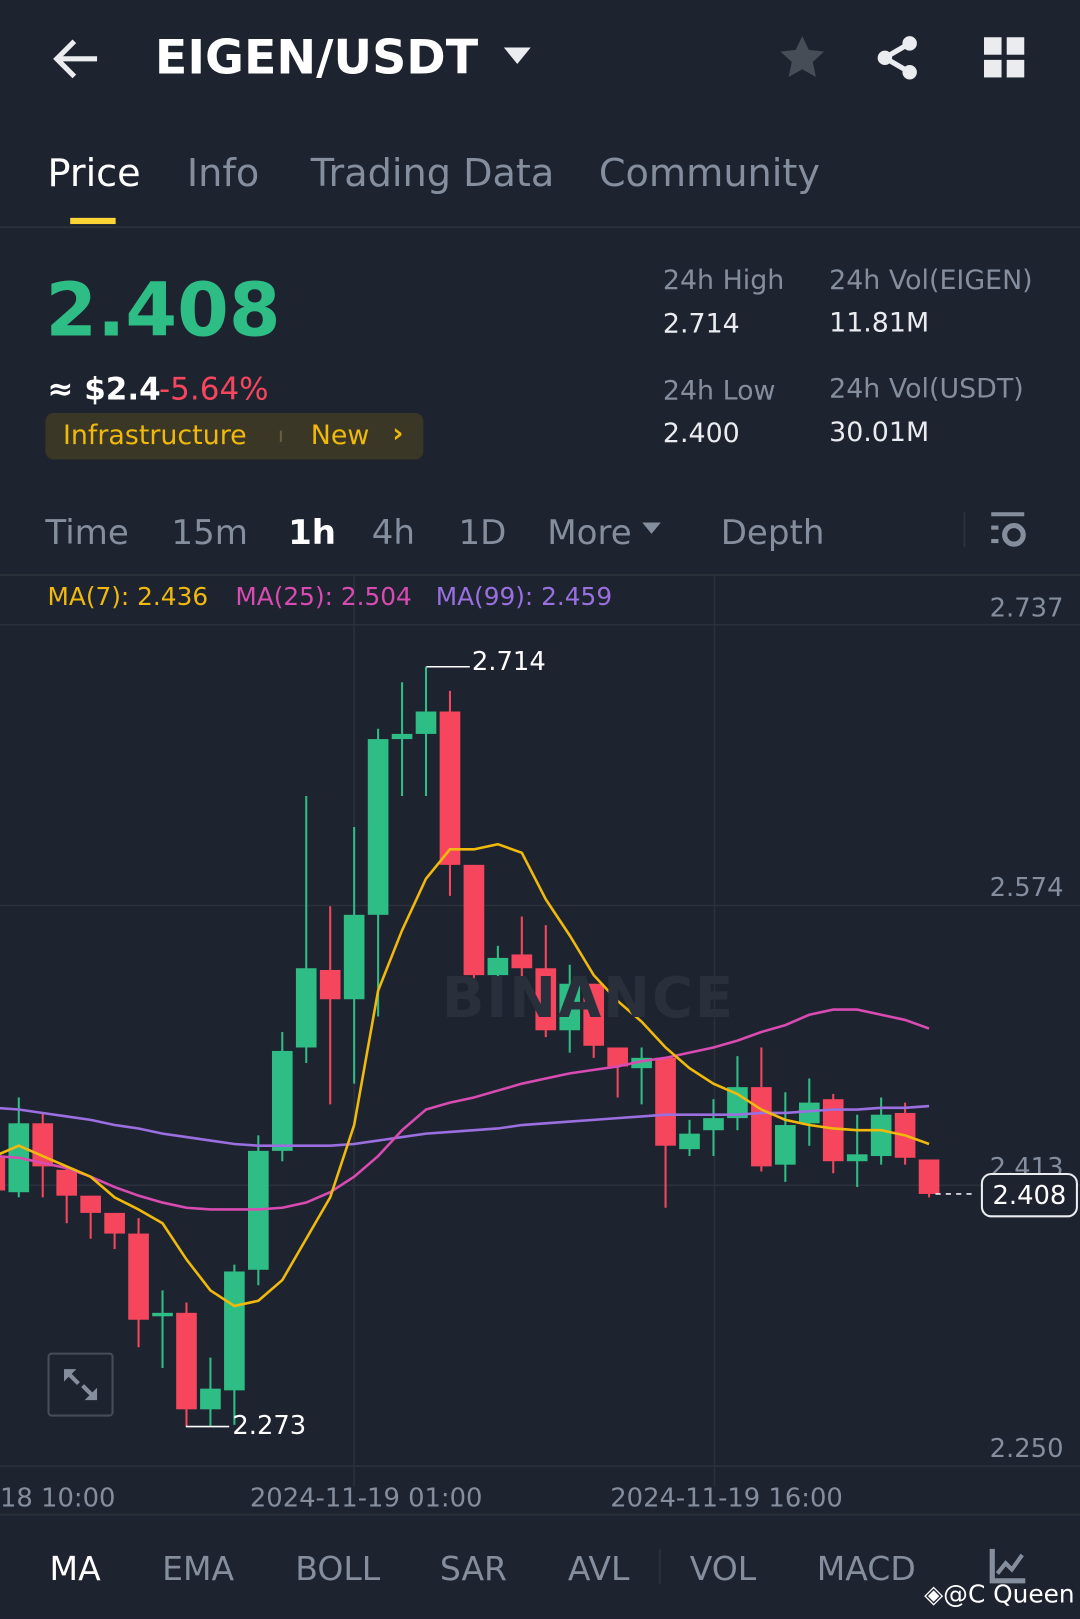 The height and width of the screenshot is (1619, 1080). I want to click on watermark: BINANCE, so click(588, 998).